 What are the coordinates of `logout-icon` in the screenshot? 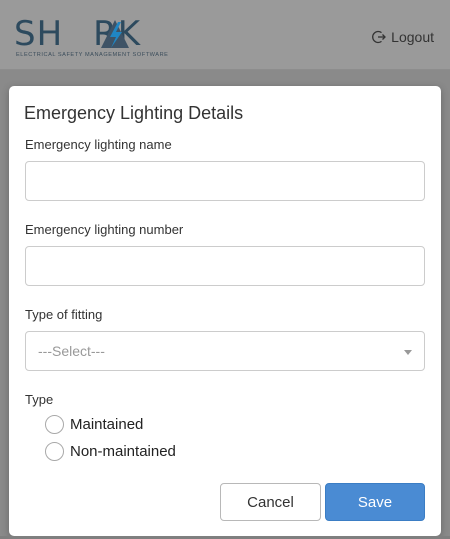 It's located at (379, 37).